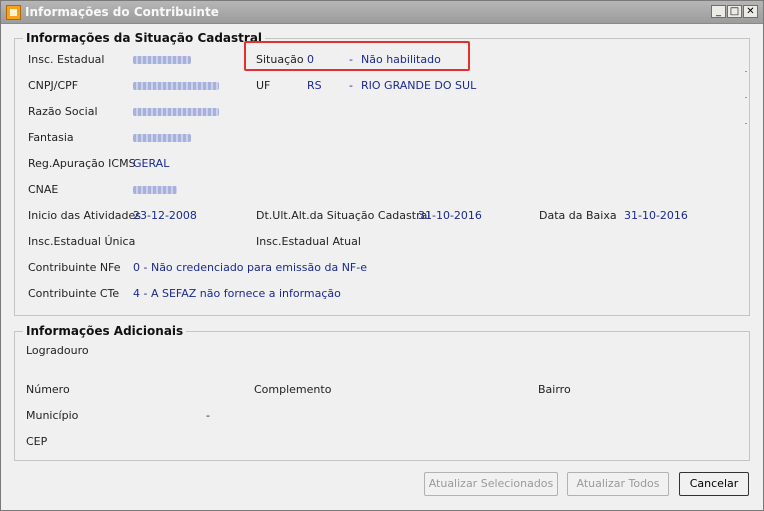  I want to click on numero-label: Número, so click(48, 389).